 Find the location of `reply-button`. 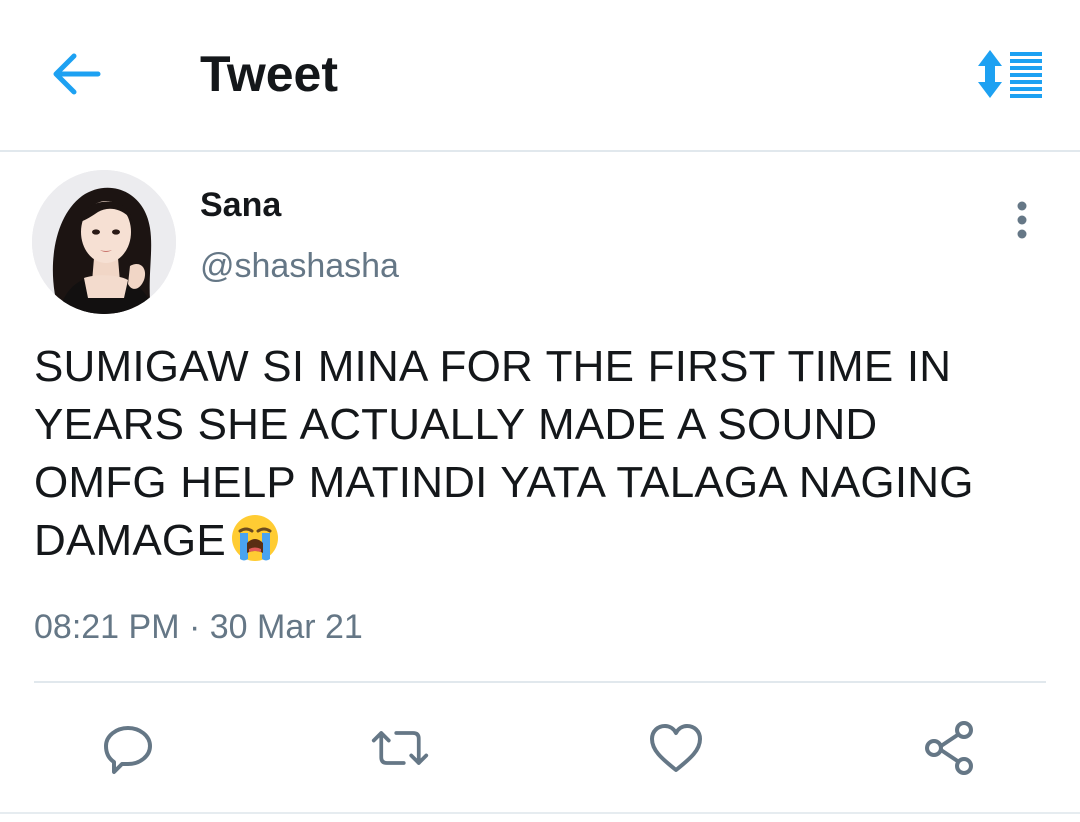

reply-button is located at coordinates (128, 748).